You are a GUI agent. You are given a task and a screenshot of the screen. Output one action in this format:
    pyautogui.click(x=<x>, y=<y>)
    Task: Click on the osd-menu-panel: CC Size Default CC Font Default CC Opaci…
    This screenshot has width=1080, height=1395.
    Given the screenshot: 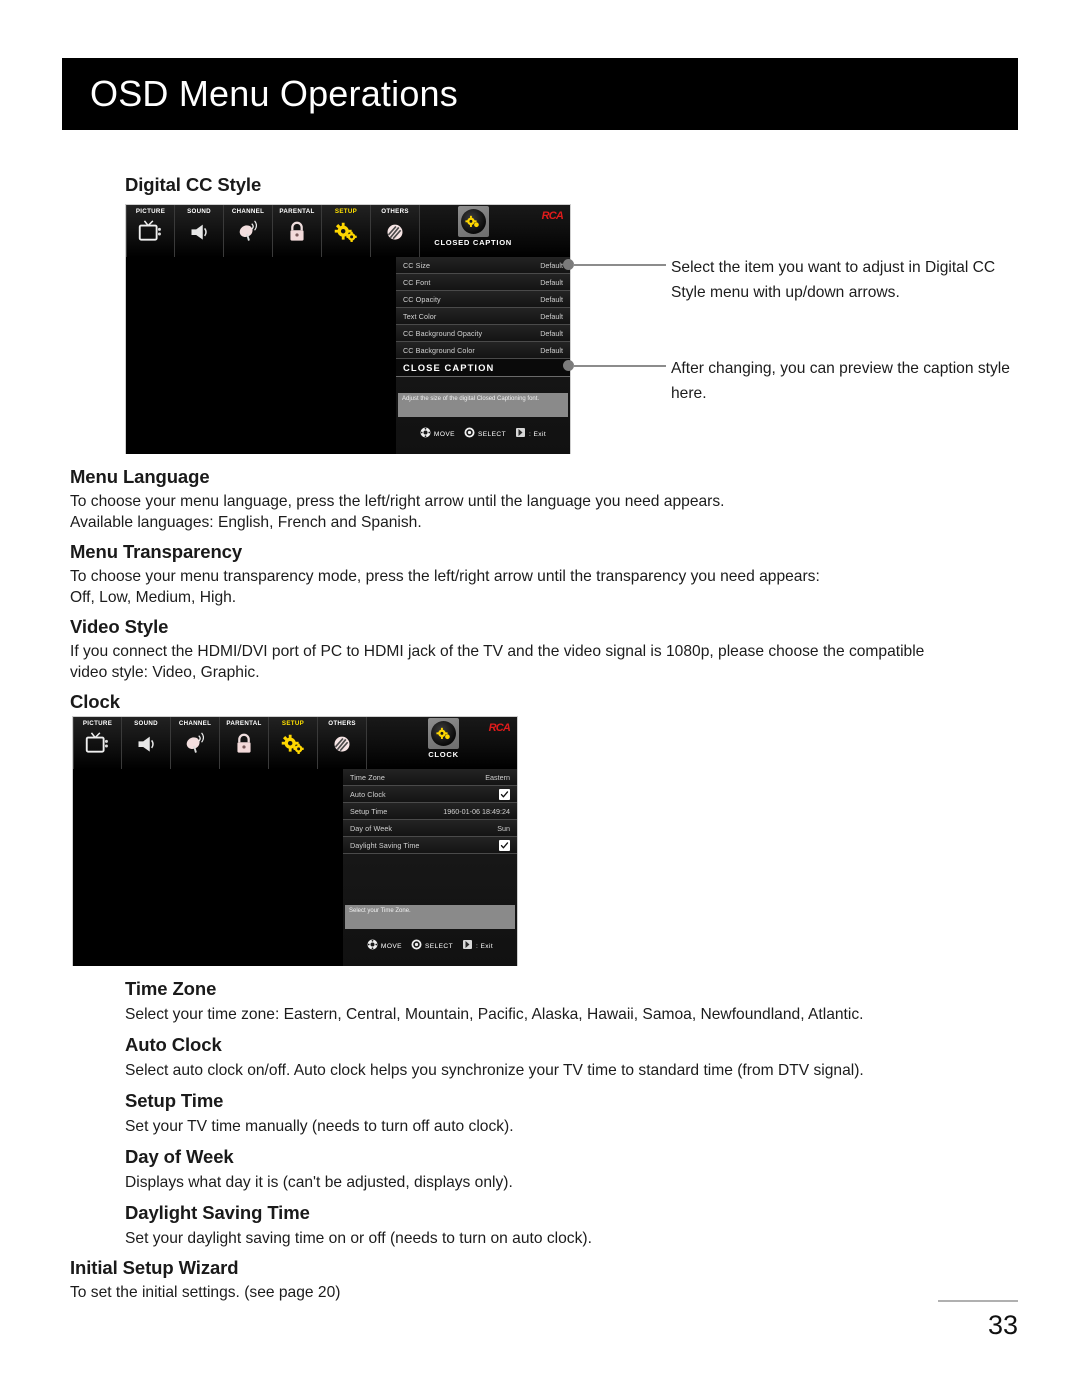 What is the action you would take?
    pyautogui.click(x=483, y=355)
    